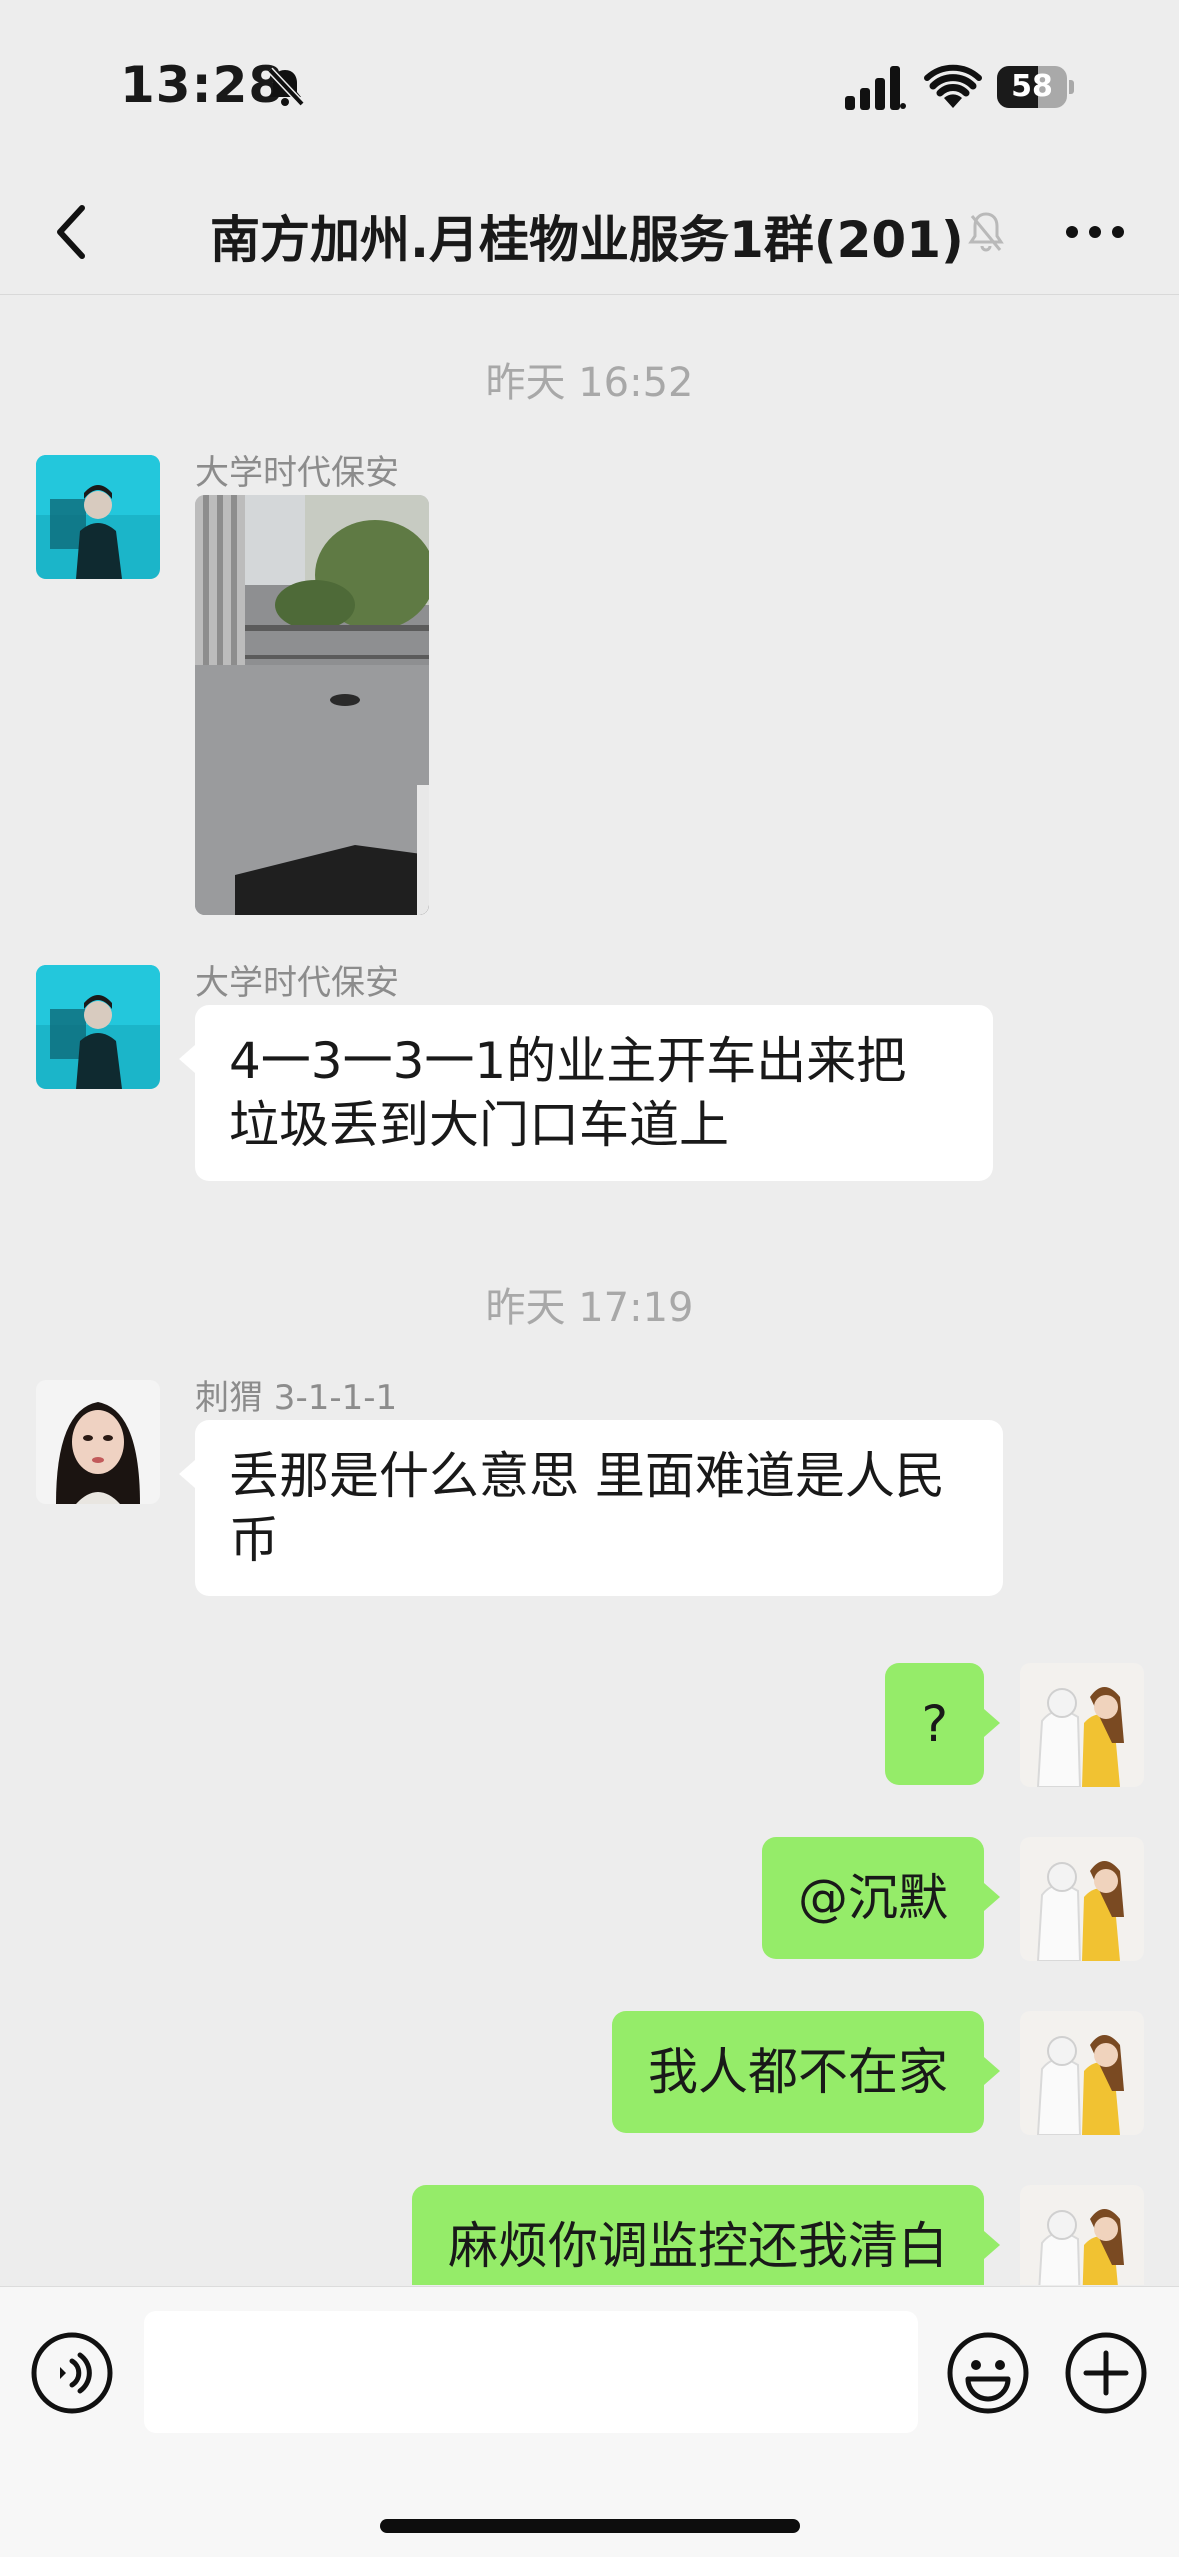  I want to click on message-line: 4一3一3一1的业主开车出来把, so click(568, 1061).